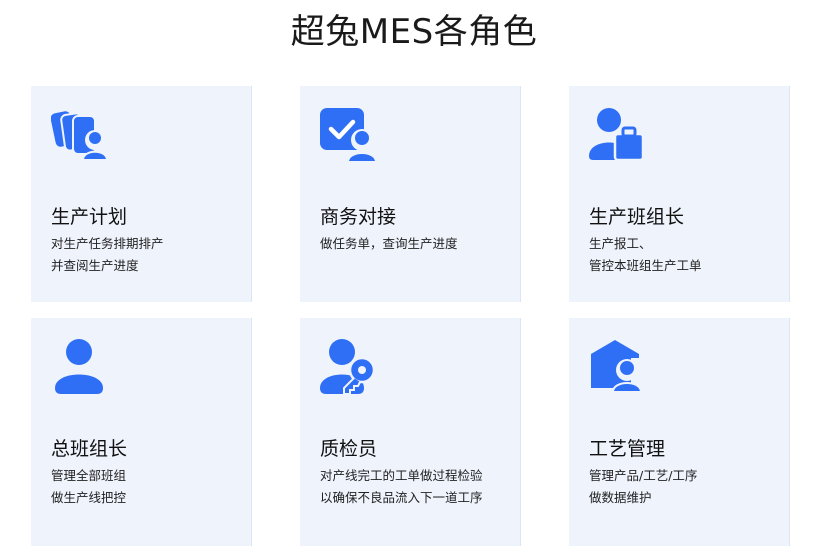  What do you see at coordinates (349, 449) in the screenshot?
I see `role-title: 质检员` at bounding box center [349, 449].